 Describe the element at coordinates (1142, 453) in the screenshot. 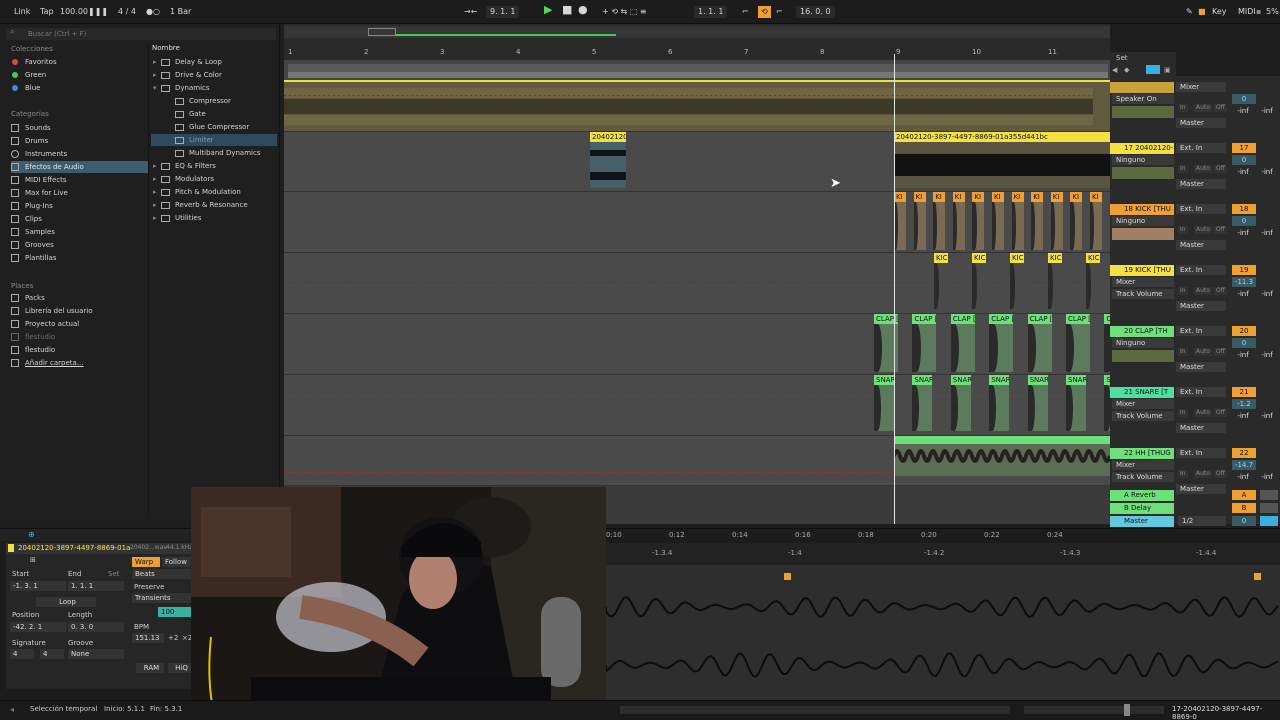

I see `track-title: 22 HH [THUG` at that location.